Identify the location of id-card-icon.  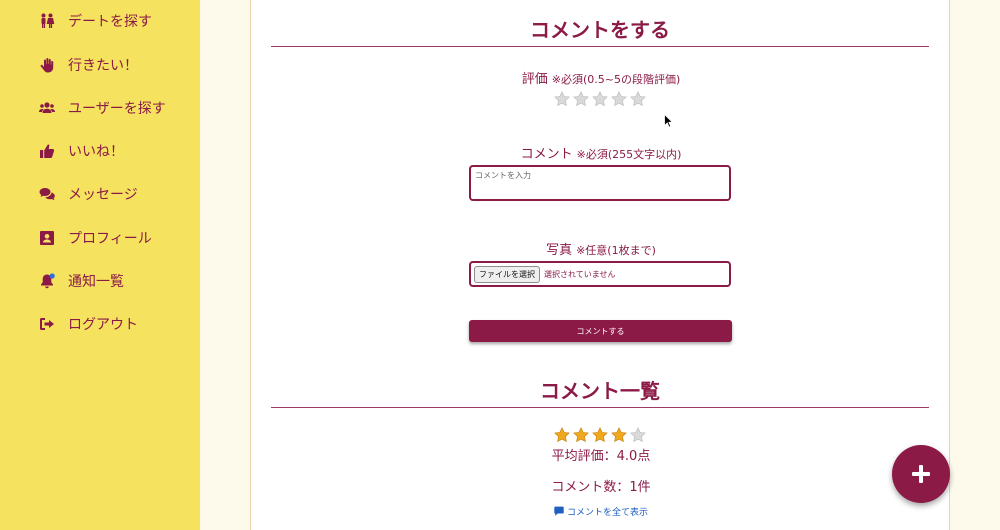
(47, 238).